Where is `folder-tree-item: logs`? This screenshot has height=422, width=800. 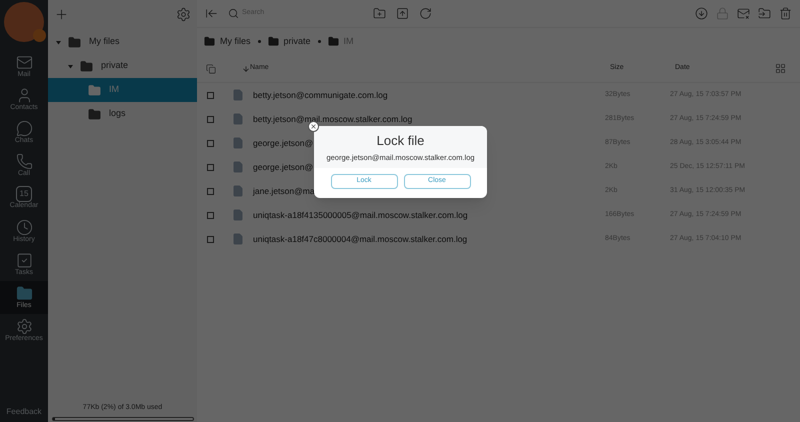 folder-tree-item: logs is located at coordinates (122, 114).